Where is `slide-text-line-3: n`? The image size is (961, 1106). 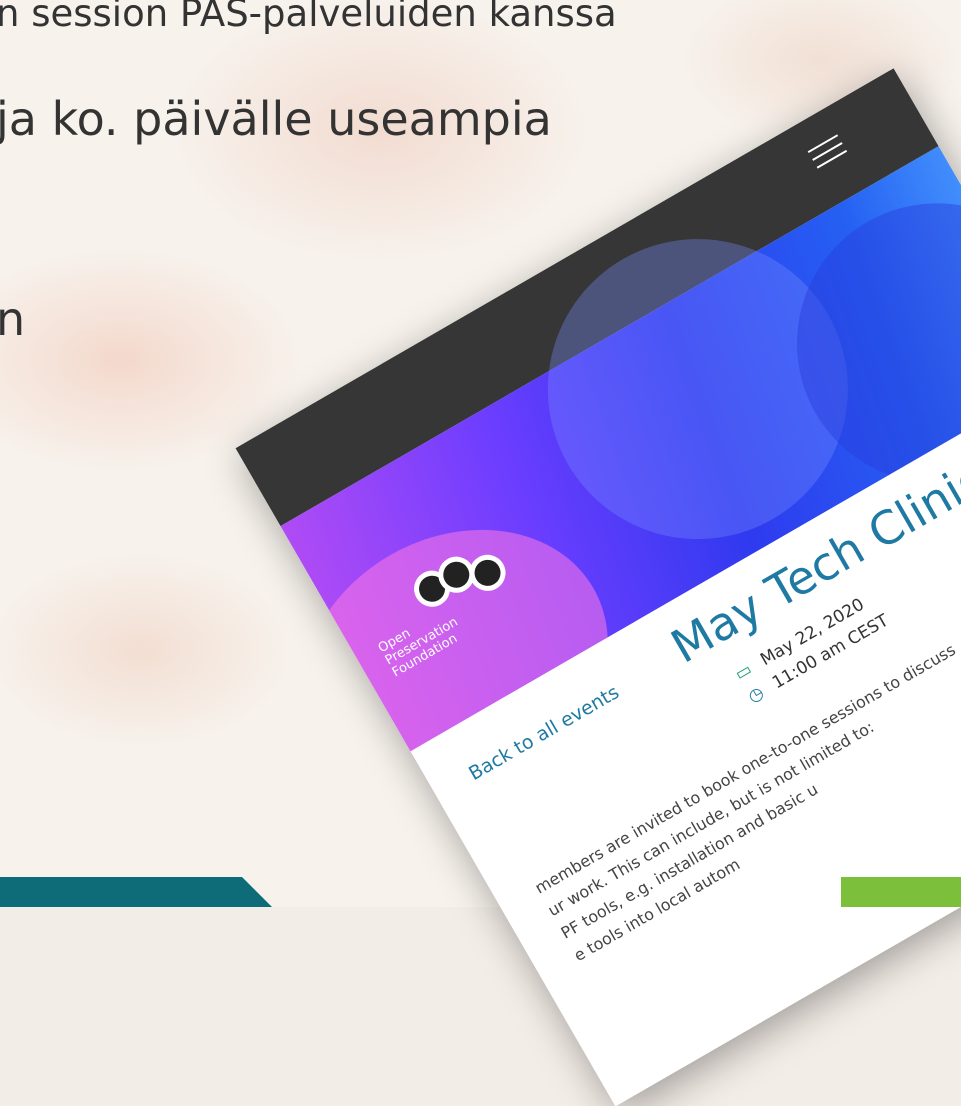 slide-text-line-3: n is located at coordinates (13, 319).